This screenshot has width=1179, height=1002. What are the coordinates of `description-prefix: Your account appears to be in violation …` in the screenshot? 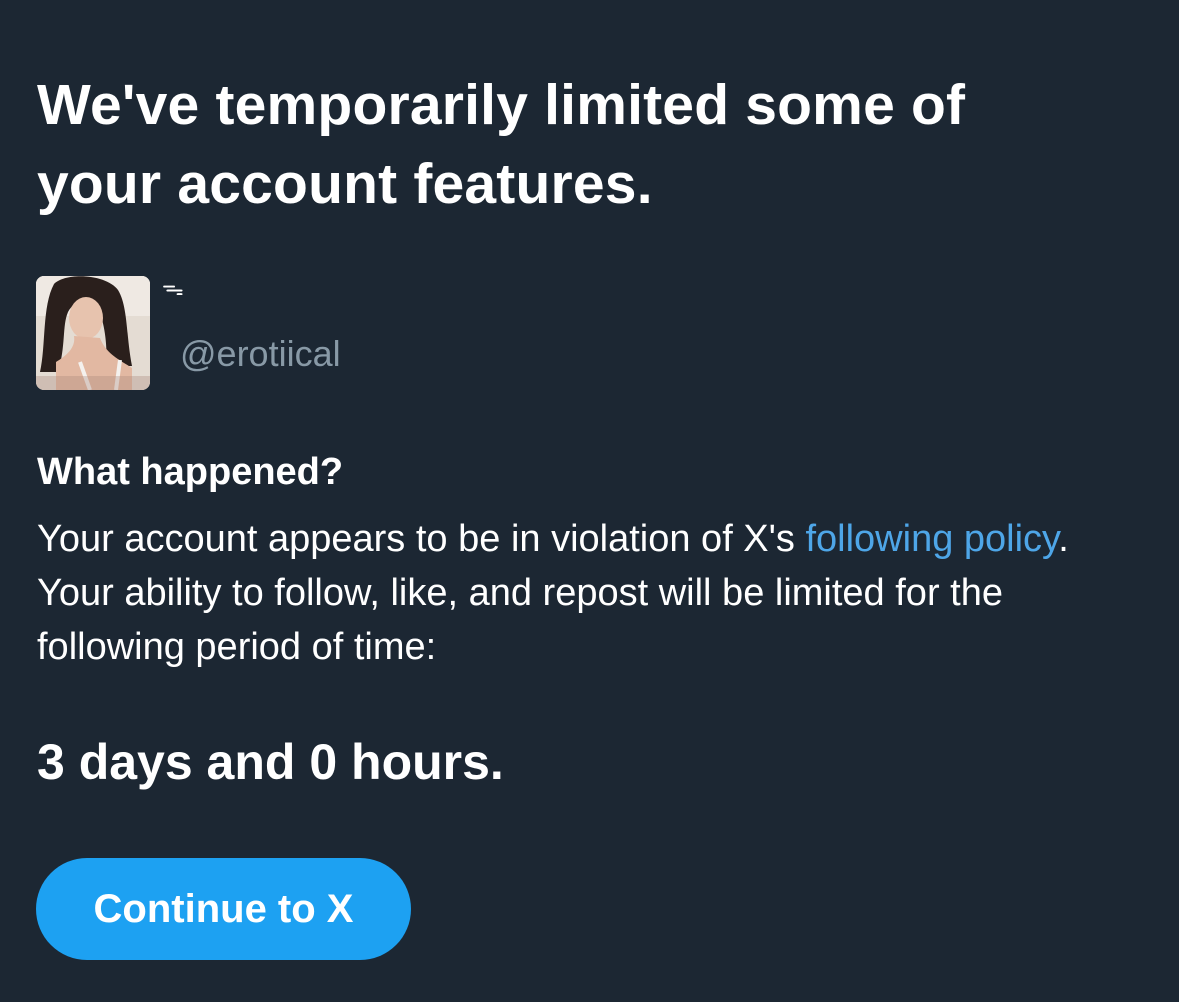 It's located at (421, 539).